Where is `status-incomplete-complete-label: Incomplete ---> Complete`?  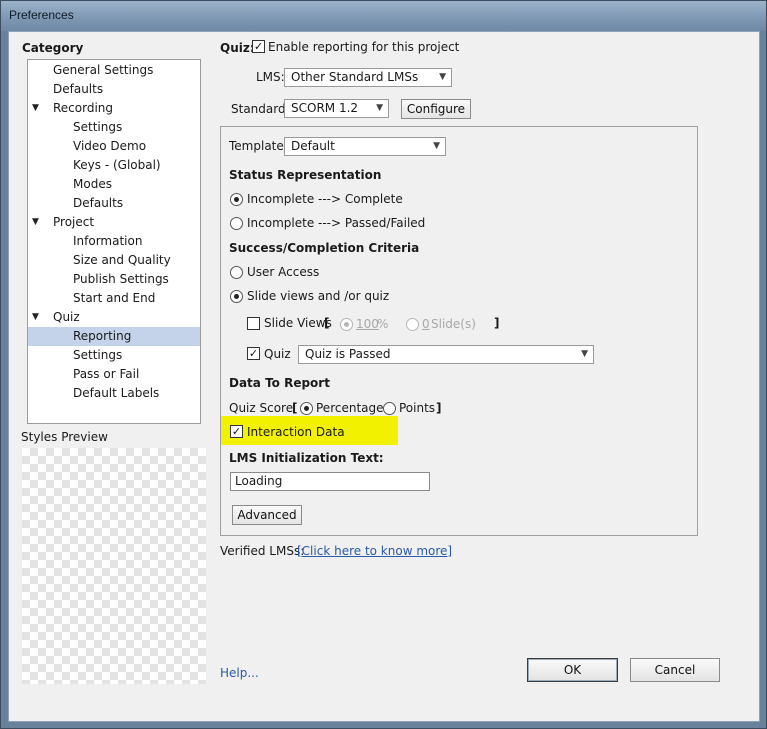
status-incomplete-complete-label: Incomplete ---> Complete is located at coordinates (325, 199).